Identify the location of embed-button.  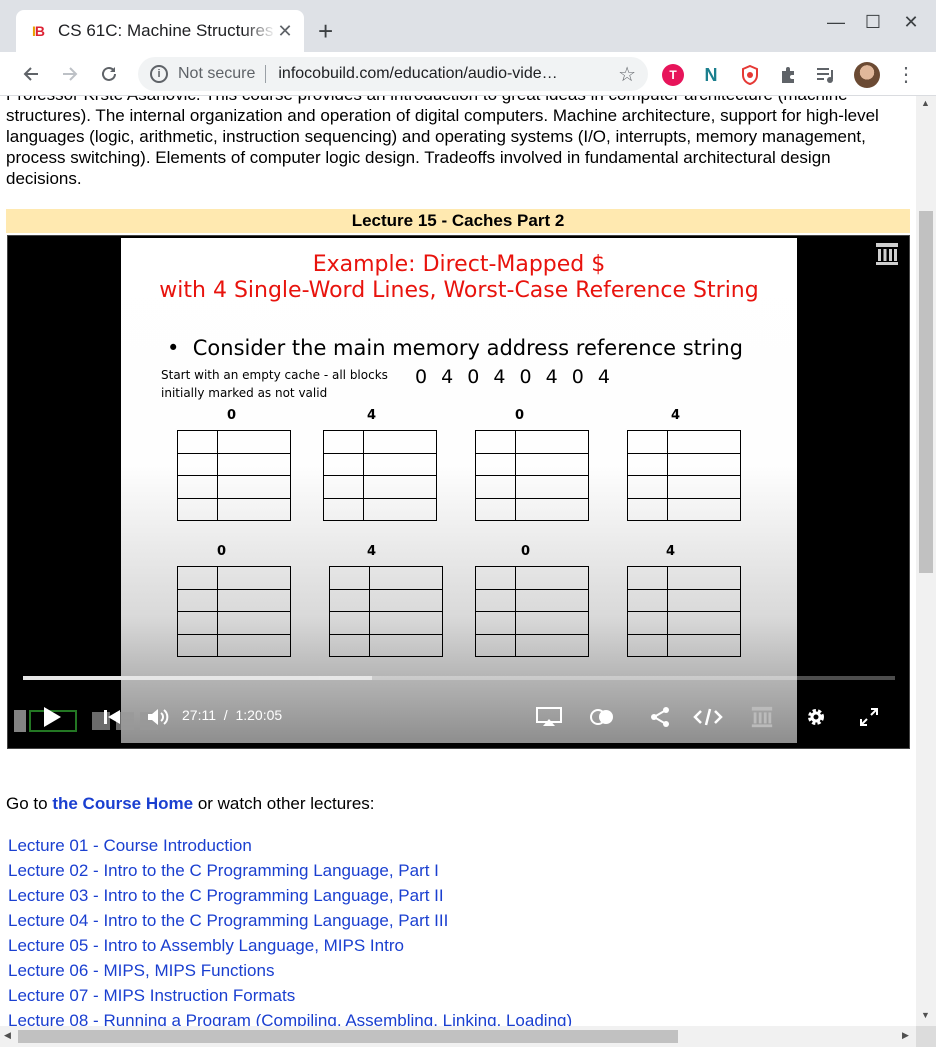
(708, 717).